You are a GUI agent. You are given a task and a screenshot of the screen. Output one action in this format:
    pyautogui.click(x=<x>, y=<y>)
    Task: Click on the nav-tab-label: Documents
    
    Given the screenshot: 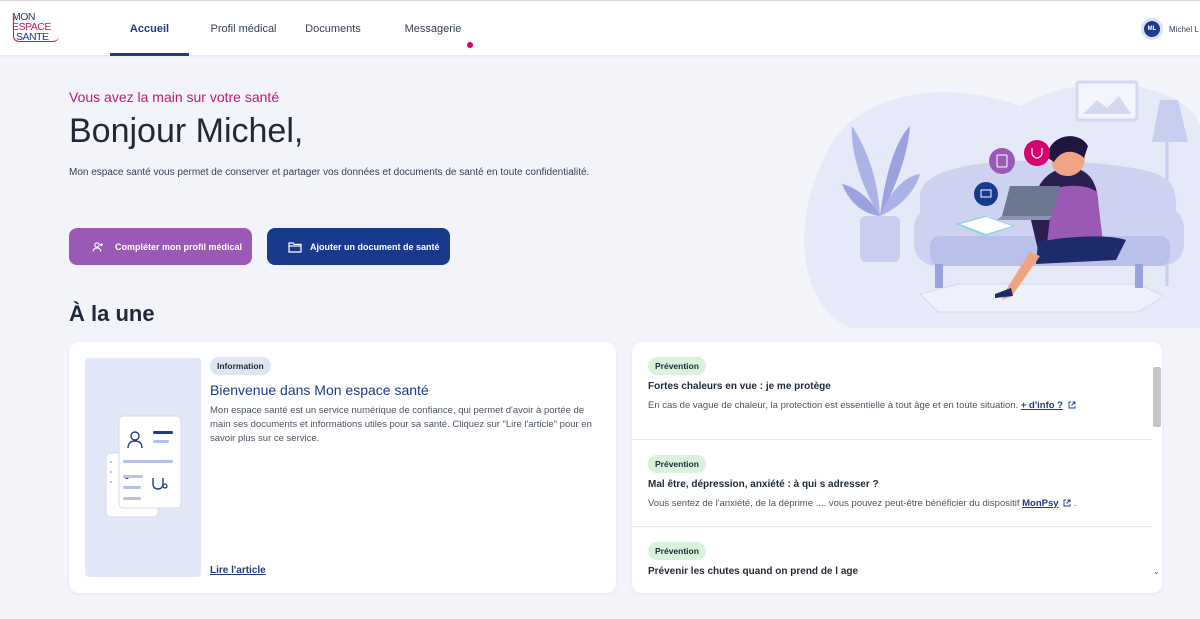 What is the action you would take?
    pyautogui.click(x=333, y=28)
    